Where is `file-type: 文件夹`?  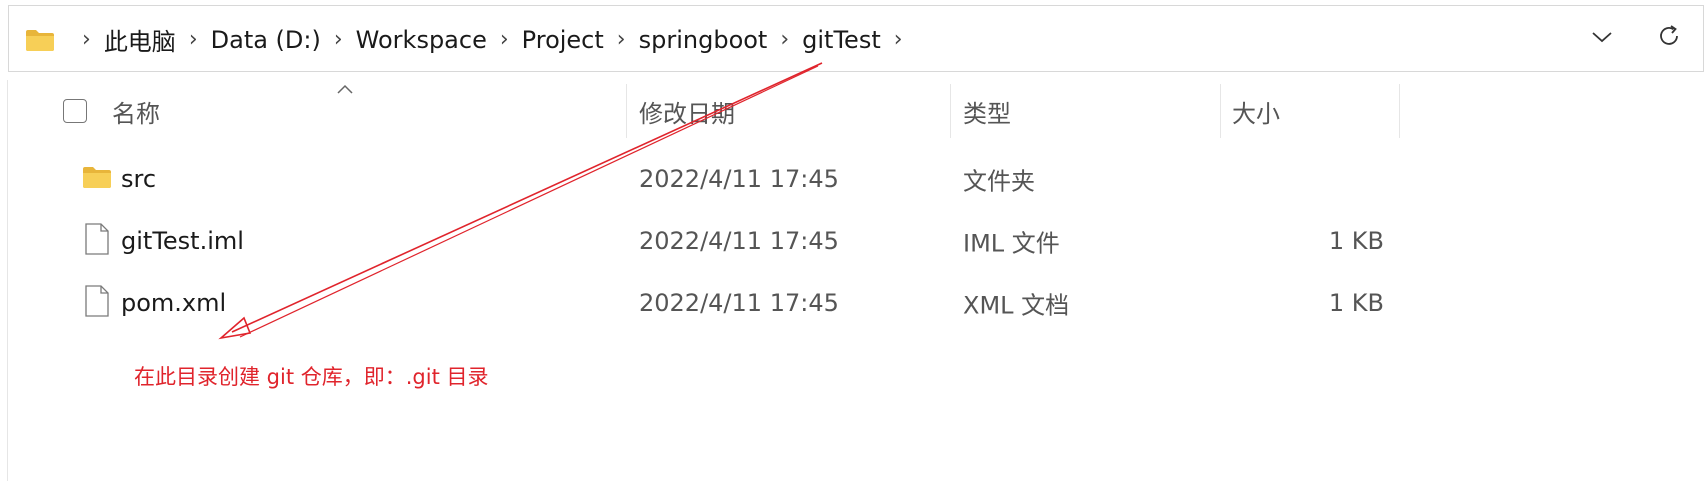
file-type: 文件夹 is located at coordinates (999, 181).